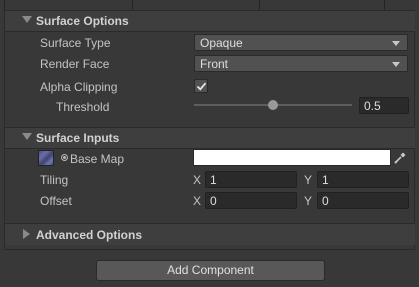 The height and width of the screenshot is (287, 419). What do you see at coordinates (56, 201) in the screenshot?
I see `offset-label: Offset` at bounding box center [56, 201].